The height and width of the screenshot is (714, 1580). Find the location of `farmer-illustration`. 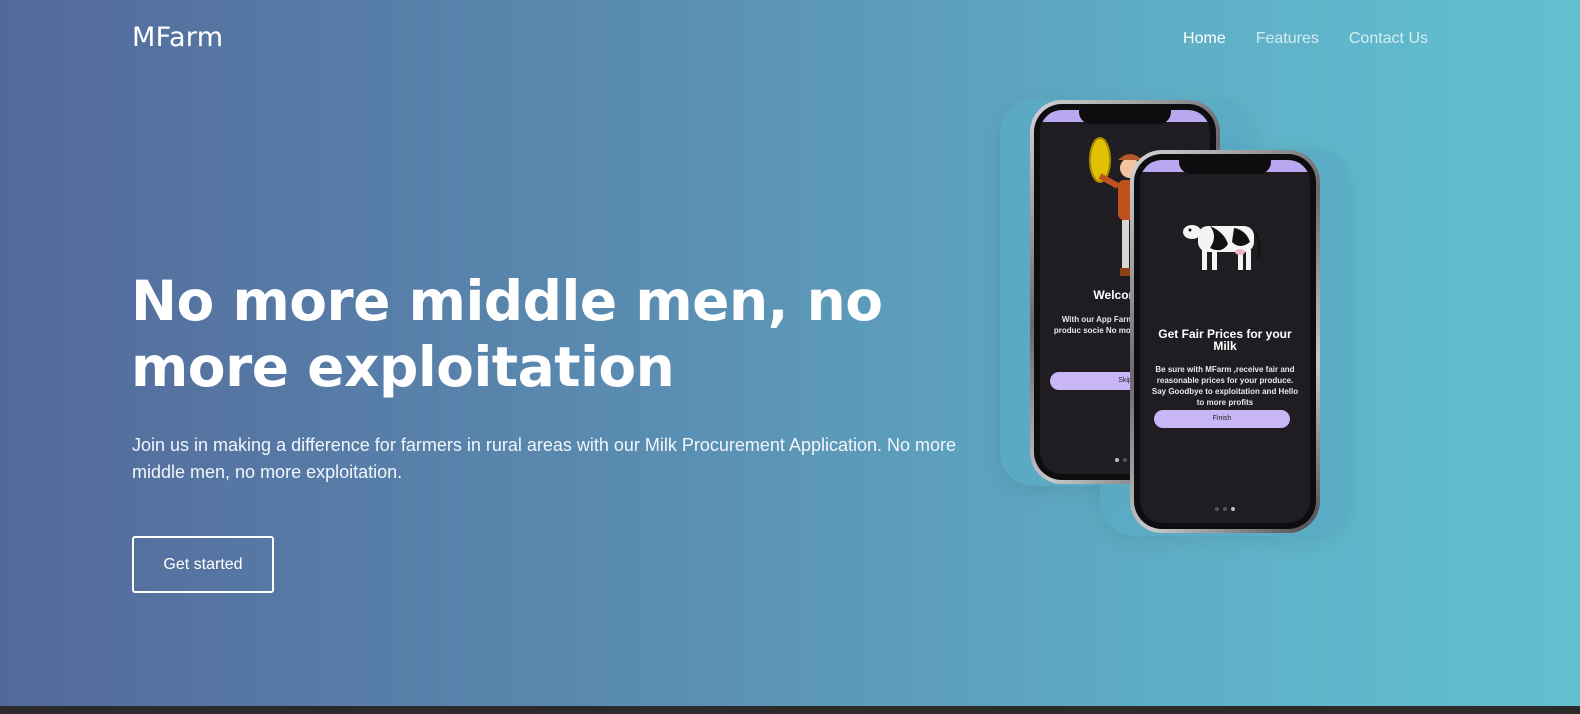

farmer-illustration is located at coordinates (1115, 206).